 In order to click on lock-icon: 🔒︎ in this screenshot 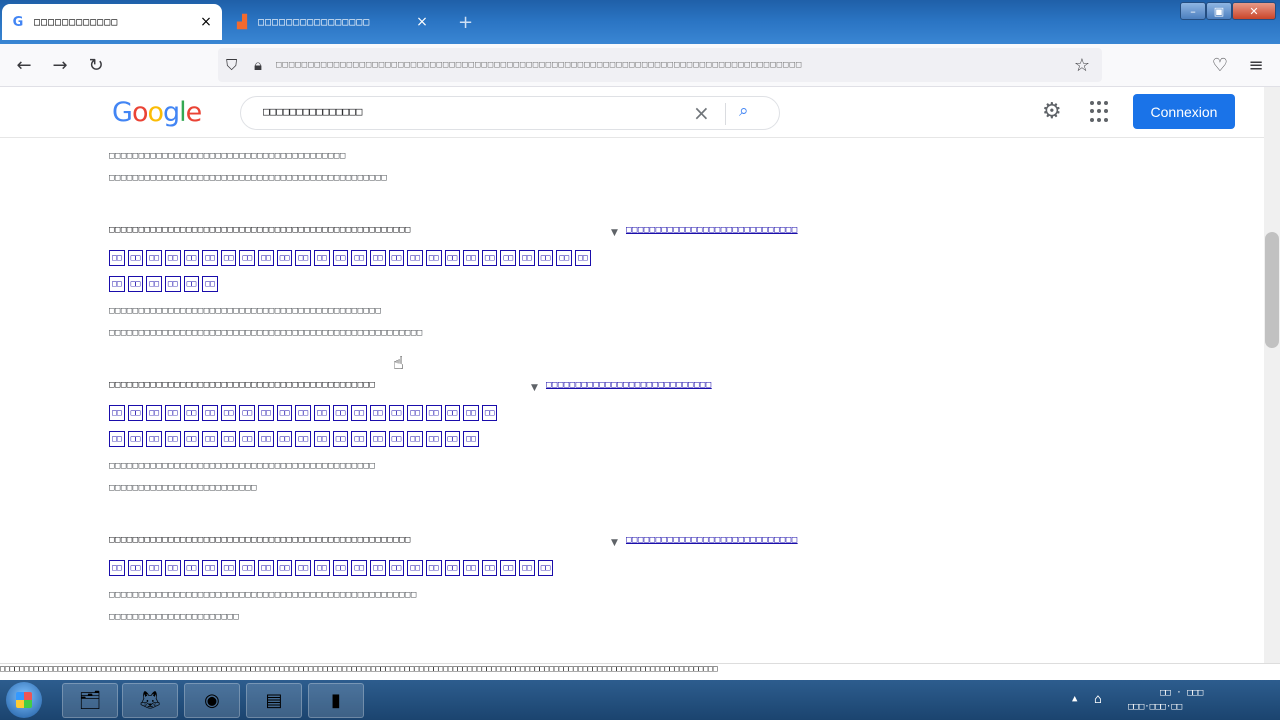, I will do `click(258, 65)`.